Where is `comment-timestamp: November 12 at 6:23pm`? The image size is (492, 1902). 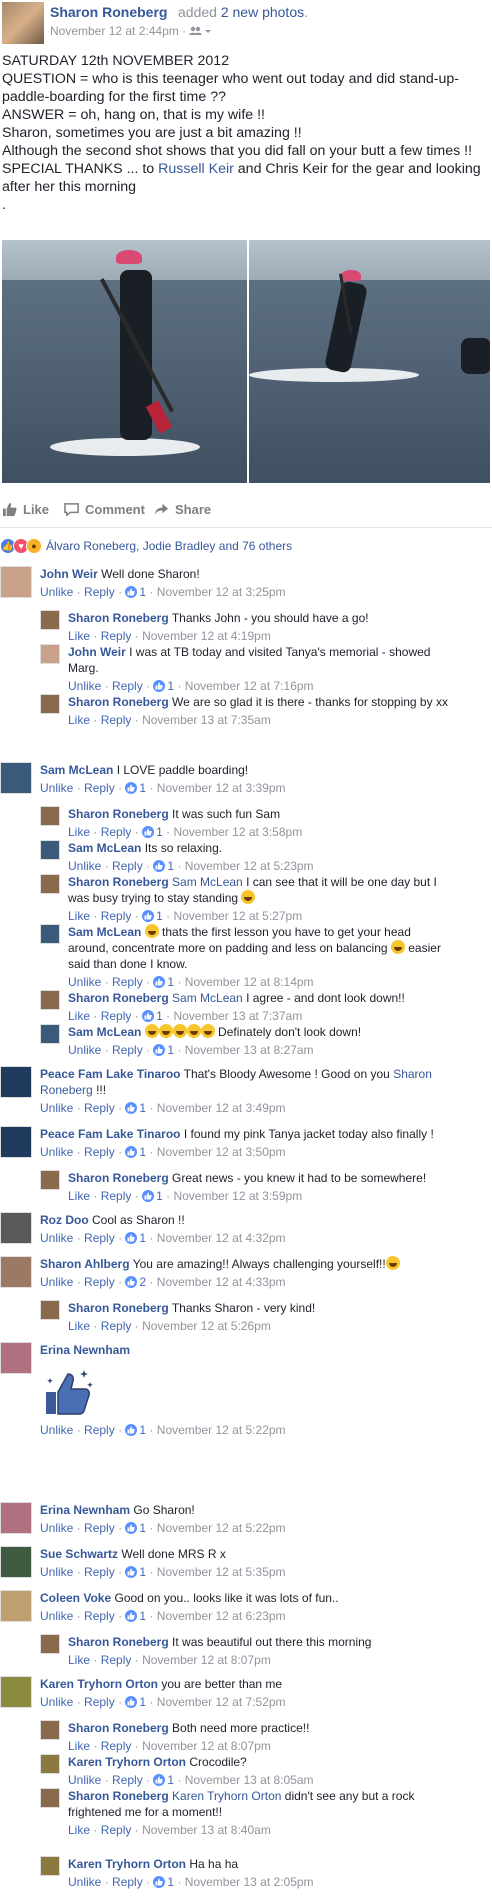 comment-timestamp: November 12 at 6:23pm is located at coordinates (221, 1616).